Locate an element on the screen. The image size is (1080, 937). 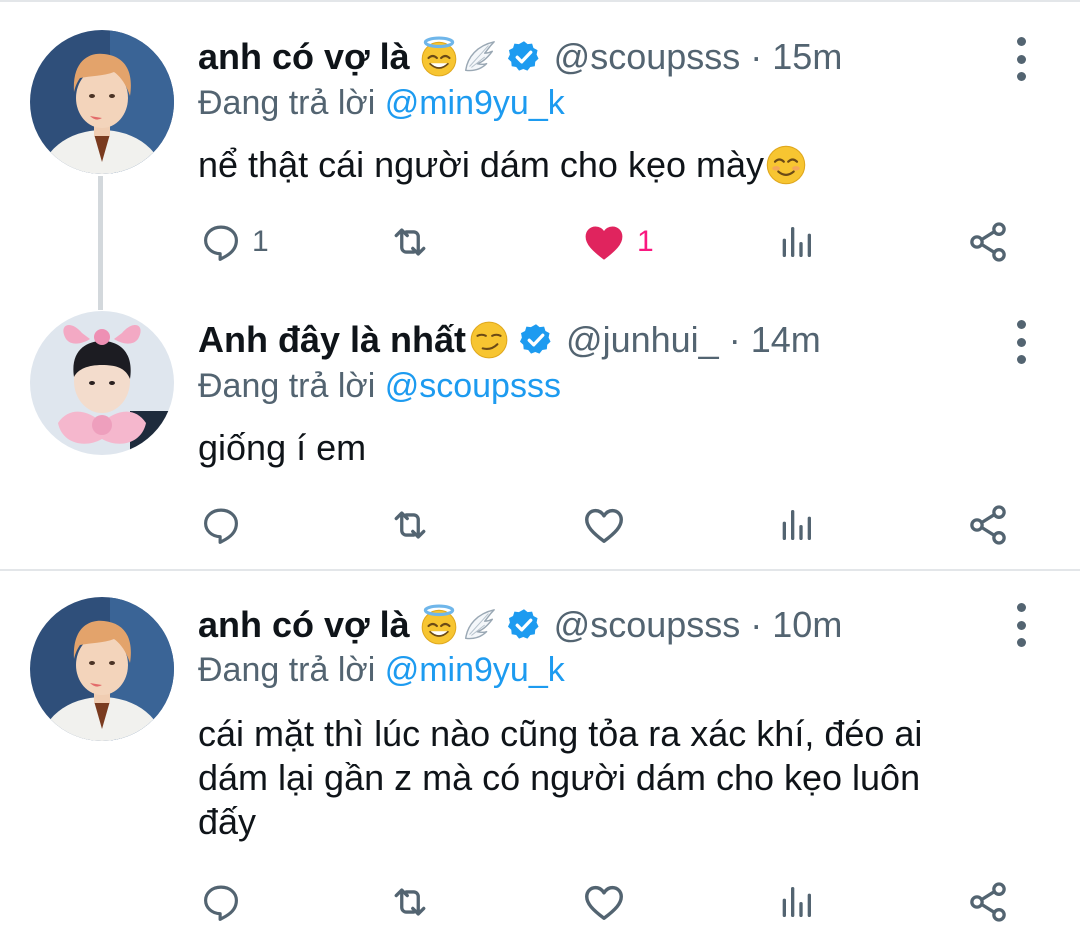
smirking-face-icon is located at coordinates (489, 340).